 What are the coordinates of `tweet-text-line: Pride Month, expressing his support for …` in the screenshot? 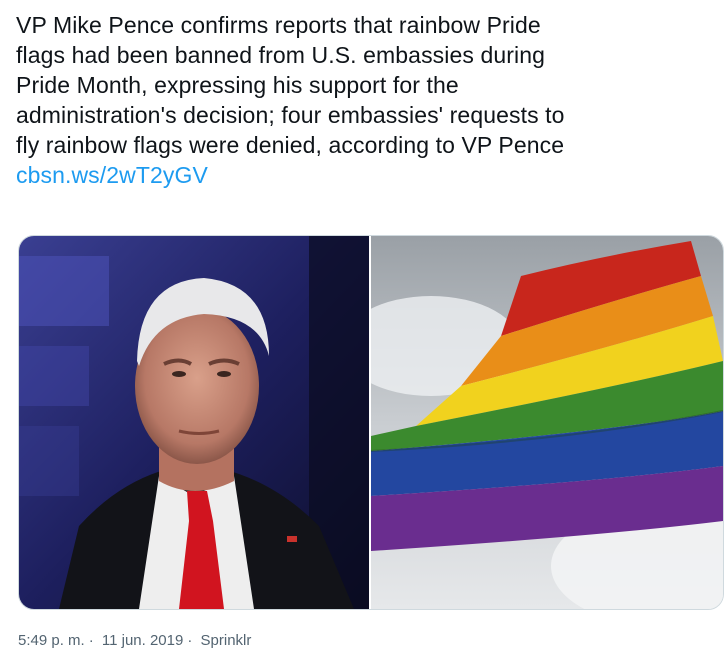 It's located at (237, 85).